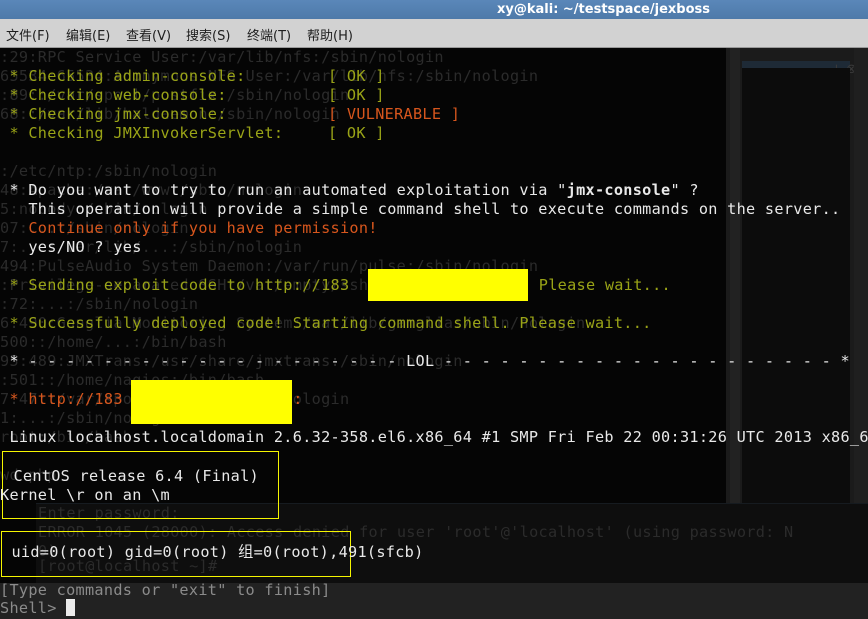  I want to click on menu-bar: 文件(F) 编辑(E) 查看(V) 搜索(S) 终端(T) 帮助(H), so click(434, 33).